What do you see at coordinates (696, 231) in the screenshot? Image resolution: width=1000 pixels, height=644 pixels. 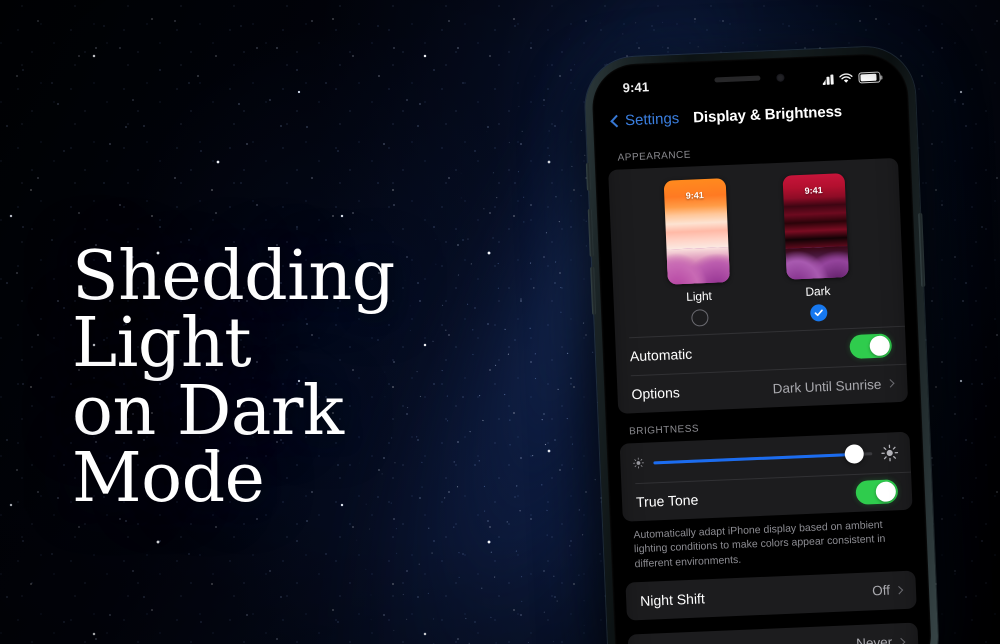 I see `light-wallpaper-thumbnail: 9:41` at bounding box center [696, 231].